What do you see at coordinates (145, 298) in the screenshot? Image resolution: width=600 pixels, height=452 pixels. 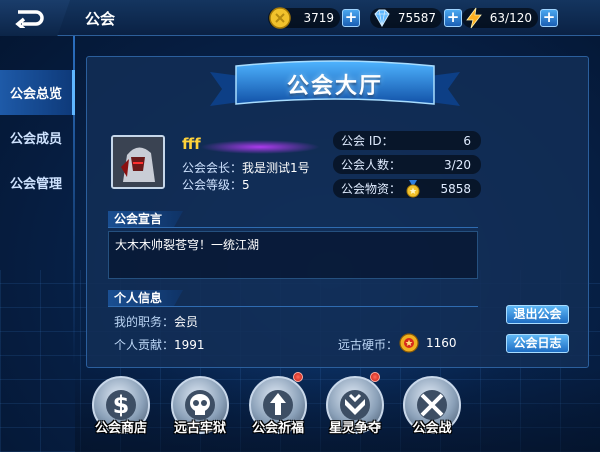 I see `personal-heading: 个人信息` at bounding box center [145, 298].